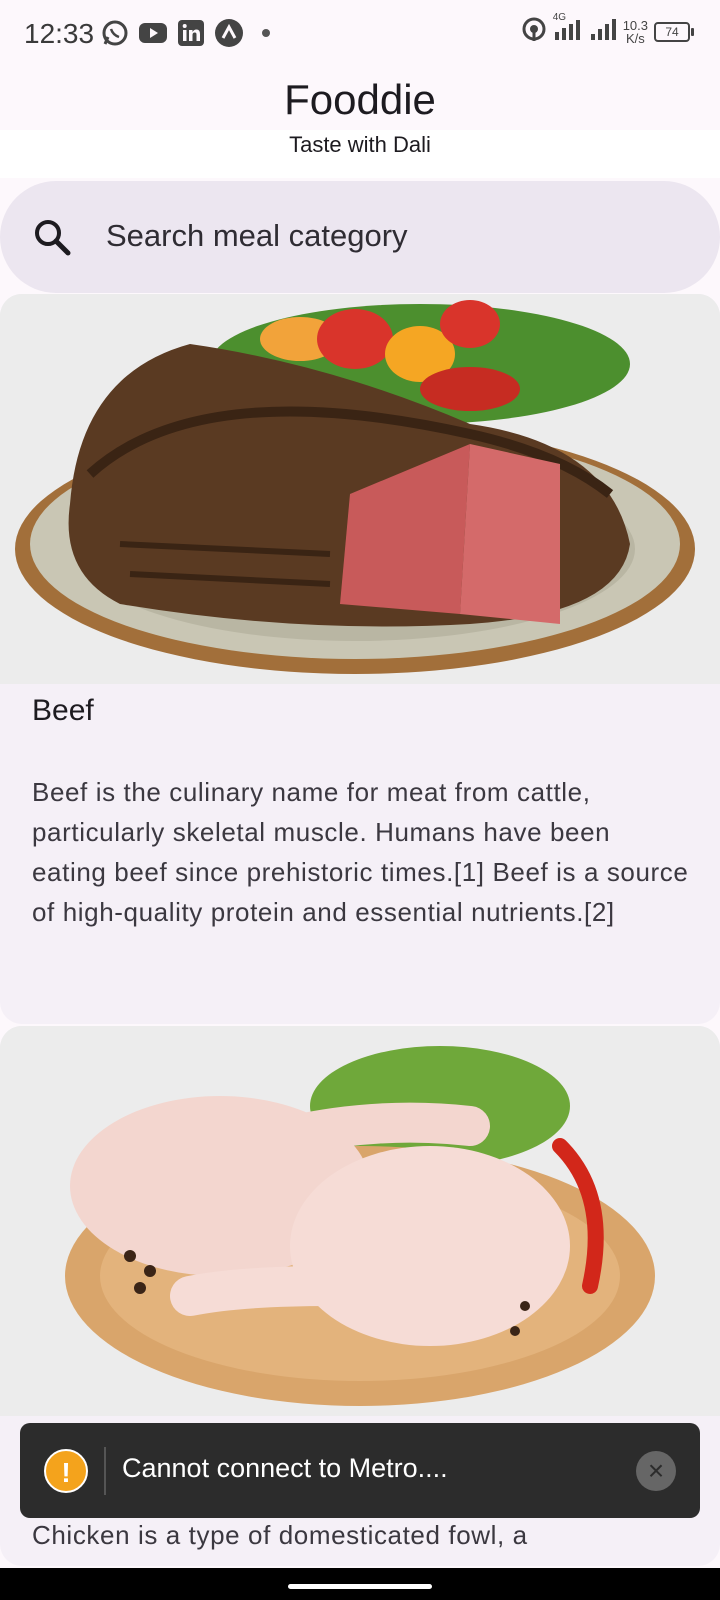 This screenshot has width=720, height=1600. I want to click on youtube-icon, so click(153, 33).